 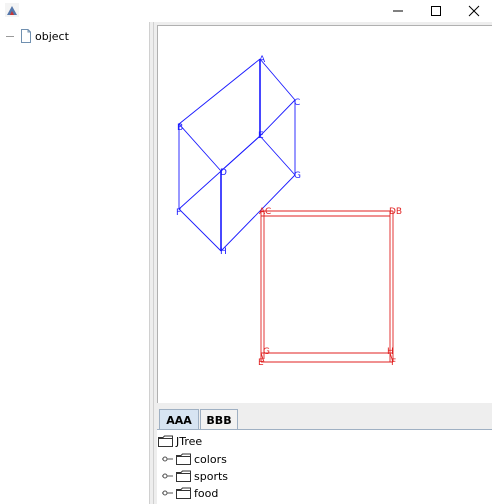 What do you see at coordinates (180, 128) in the screenshot?
I see `vertex-label: B` at bounding box center [180, 128].